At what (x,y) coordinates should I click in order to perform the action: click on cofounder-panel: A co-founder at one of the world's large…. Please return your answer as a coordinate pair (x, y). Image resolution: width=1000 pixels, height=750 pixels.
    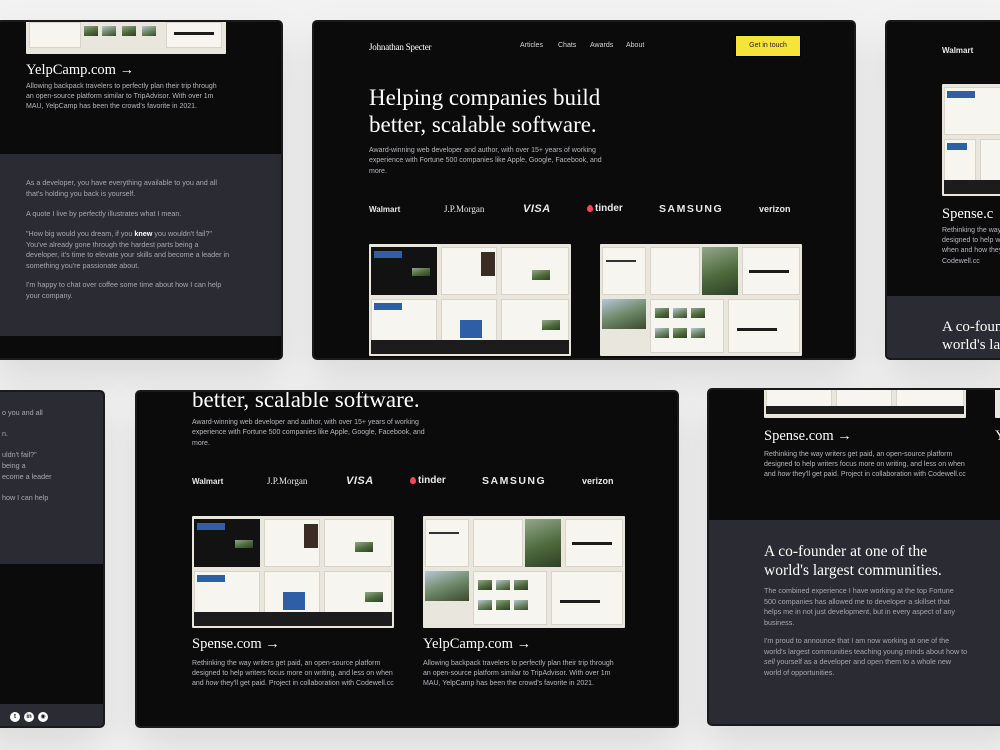
    Looking at the image, I should click on (854, 622).